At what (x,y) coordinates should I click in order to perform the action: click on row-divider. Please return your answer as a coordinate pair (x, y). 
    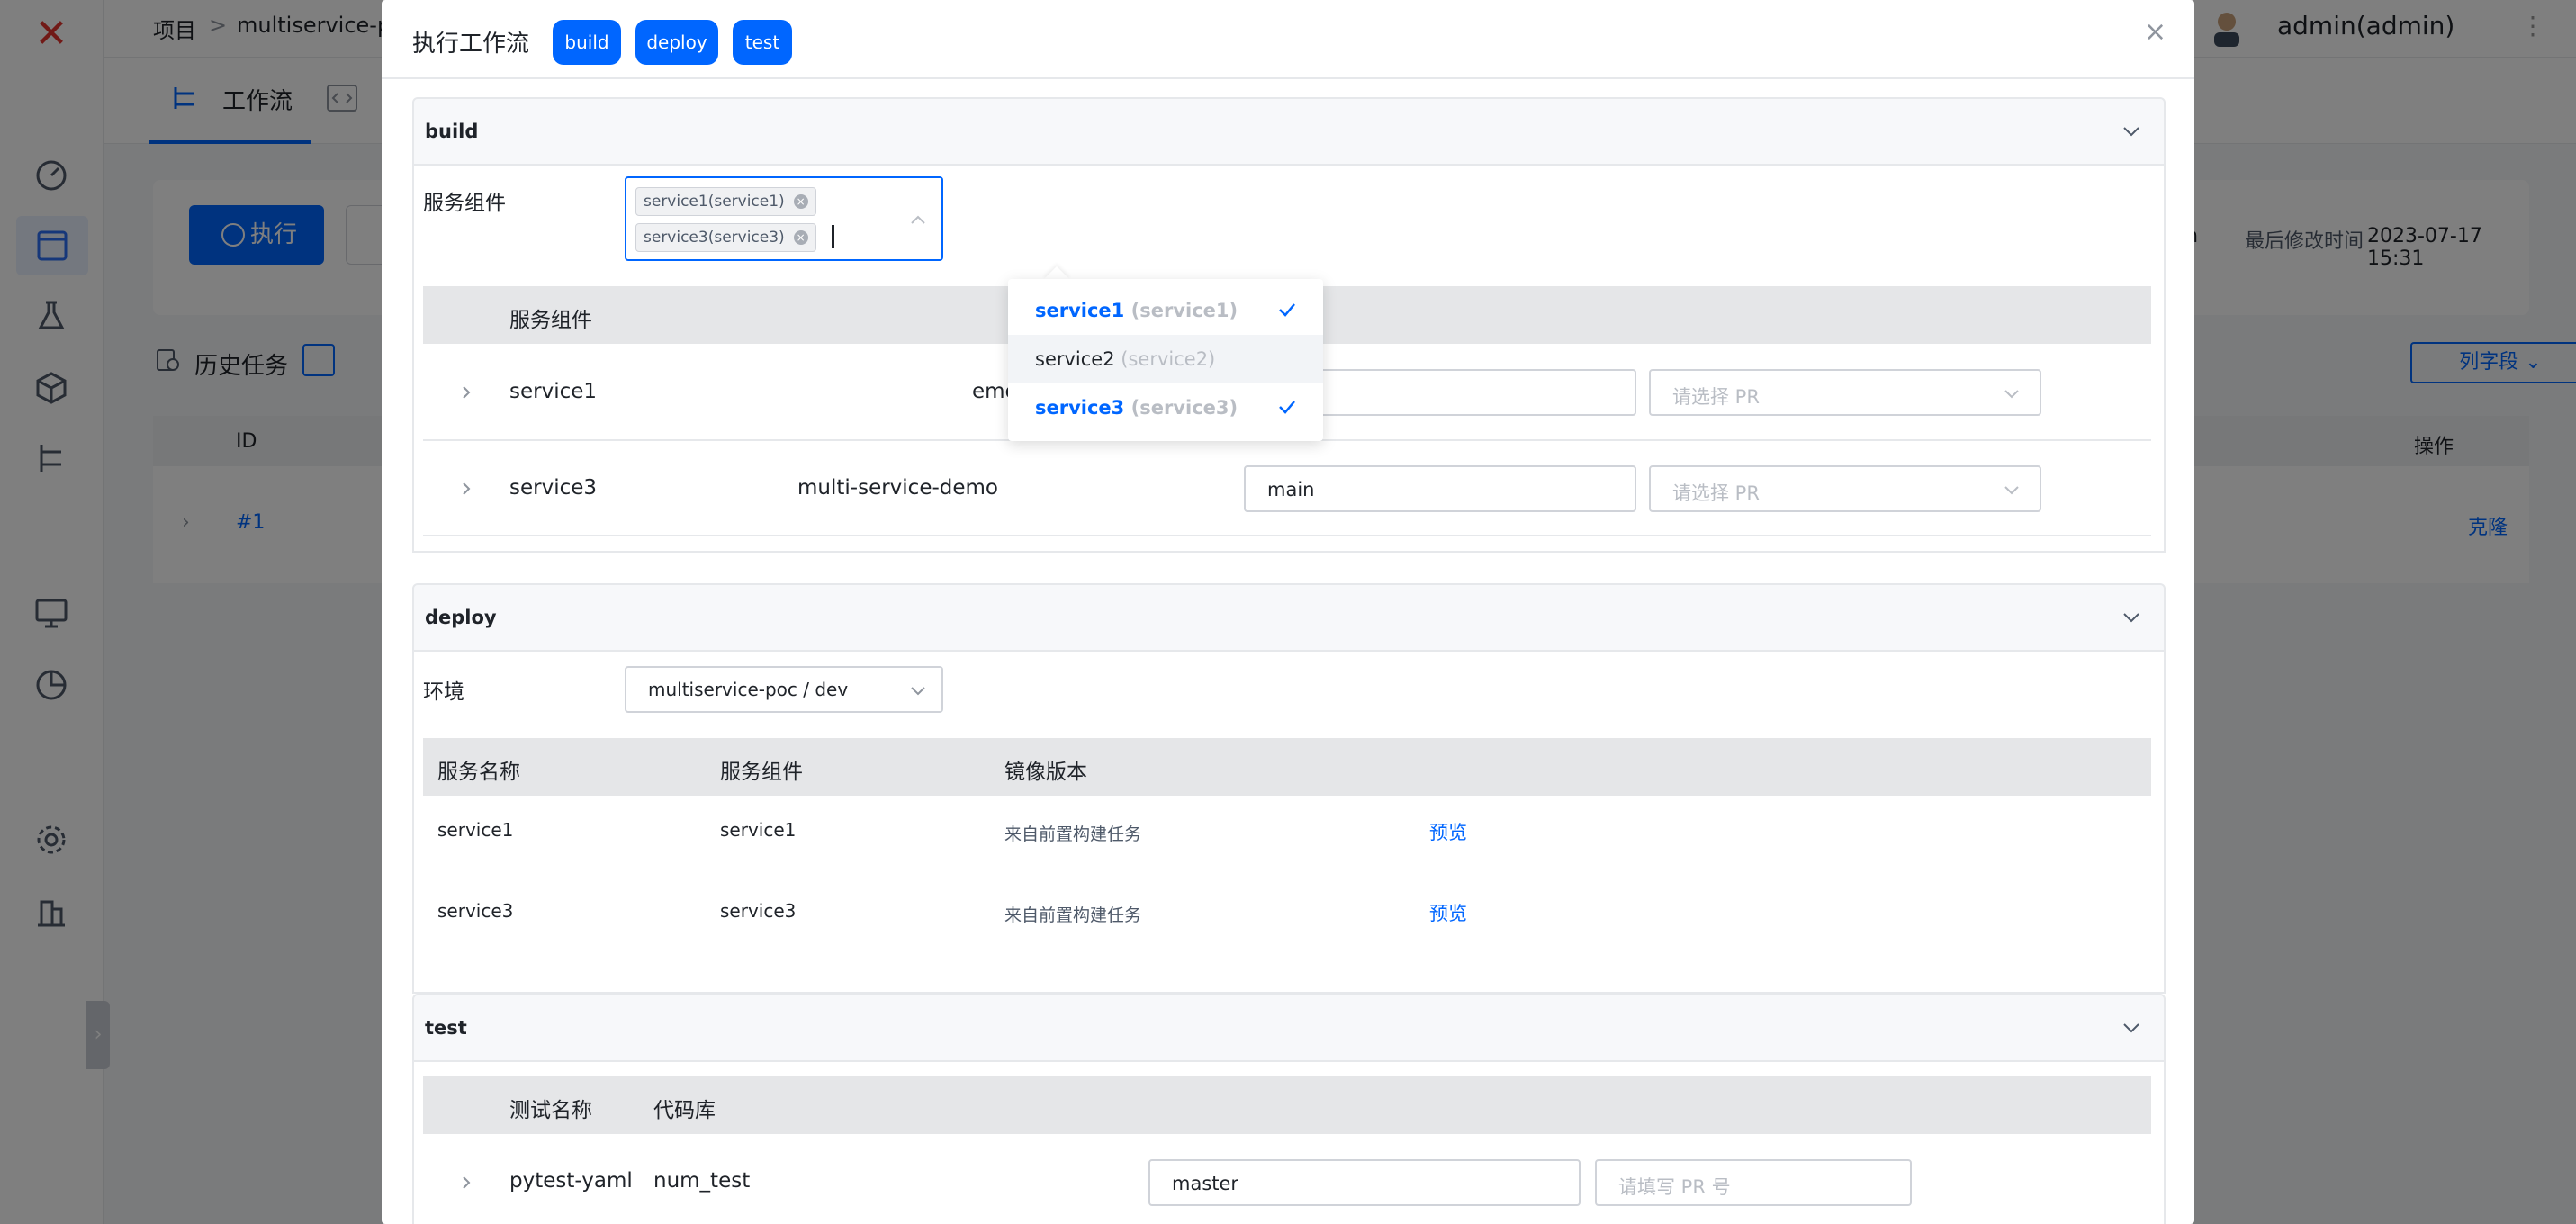
    Looking at the image, I should click on (1287, 535).